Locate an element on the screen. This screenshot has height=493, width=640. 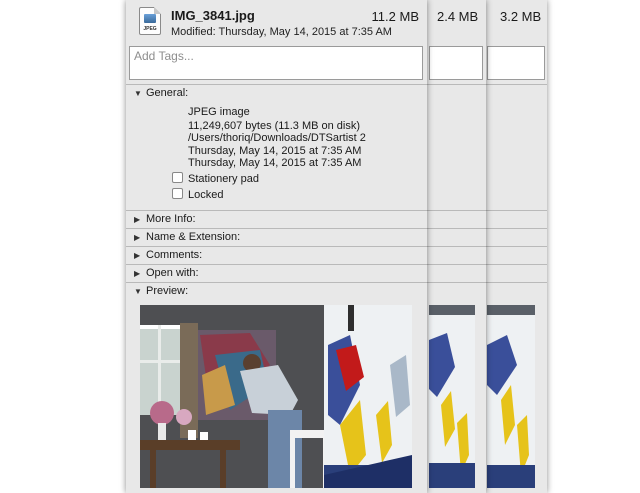
section-preview: ▼ Preview: is located at coordinates (276, 290).